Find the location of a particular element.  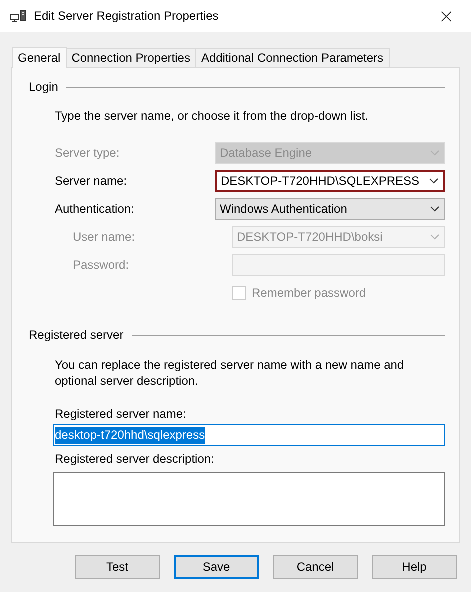

close-button: × is located at coordinates (446, 16).